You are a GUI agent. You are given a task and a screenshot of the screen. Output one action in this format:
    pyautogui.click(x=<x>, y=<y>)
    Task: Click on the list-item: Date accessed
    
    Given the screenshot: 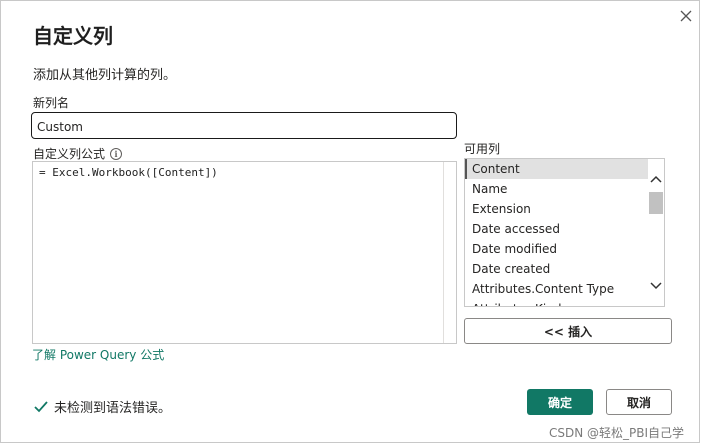 What is the action you would take?
    pyautogui.click(x=557, y=229)
    